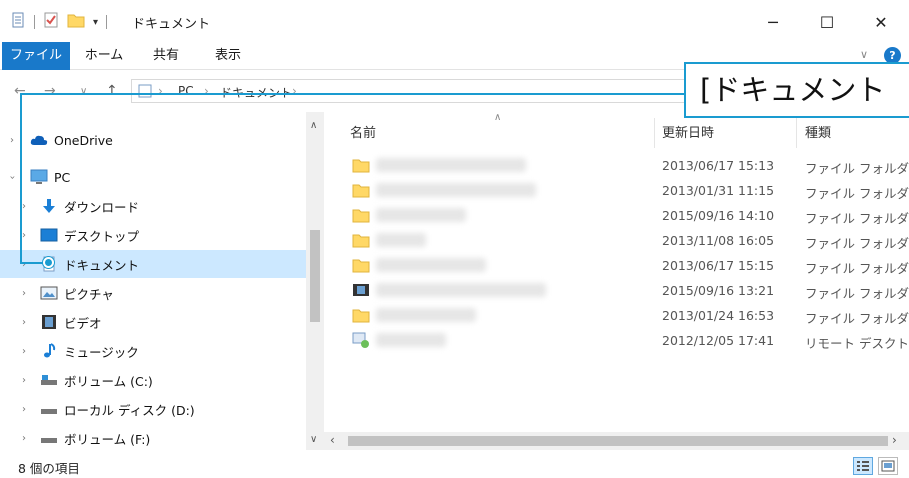 Image resolution: width=909 pixels, height=478 pixels. What do you see at coordinates (153, 206) in the screenshot?
I see `nav-item-downloads: › ダウンロード` at bounding box center [153, 206].